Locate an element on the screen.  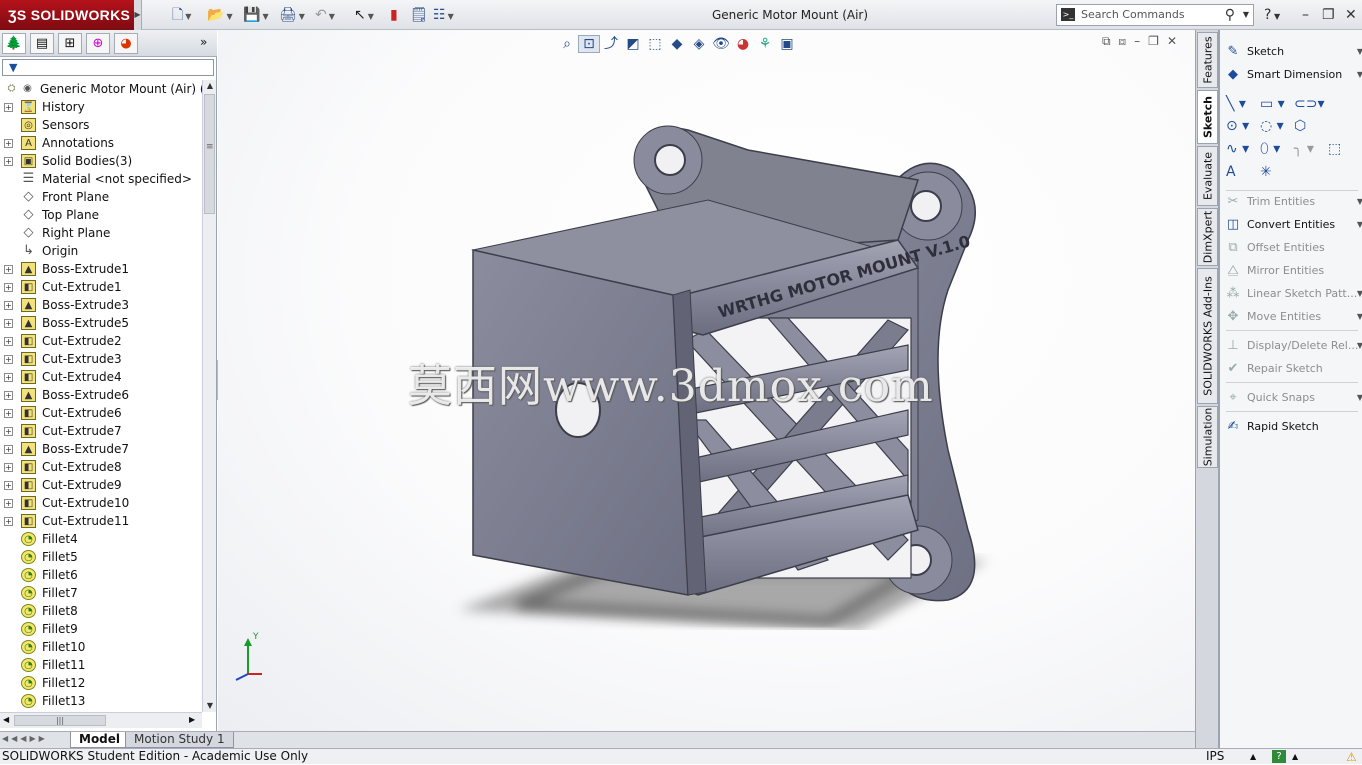
tree-item: + ▣ Solid Bodies(3) is located at coordinates (101, 161).